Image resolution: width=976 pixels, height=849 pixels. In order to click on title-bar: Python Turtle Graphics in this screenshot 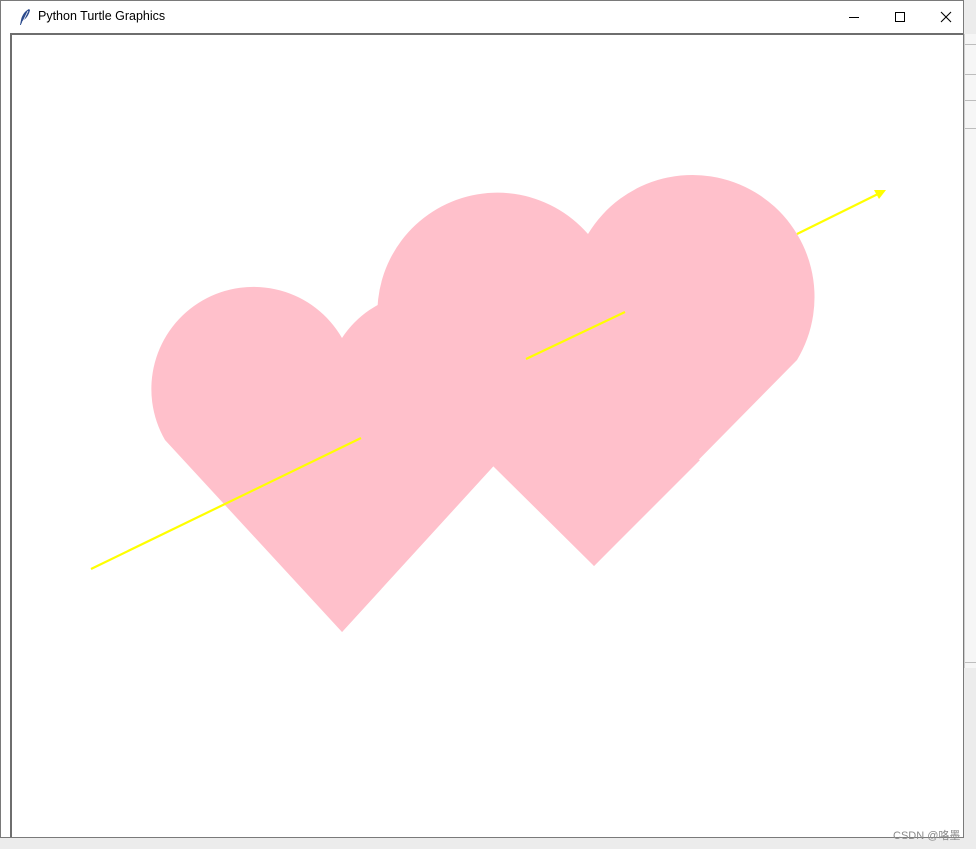, I will do `click(482, 17)`.